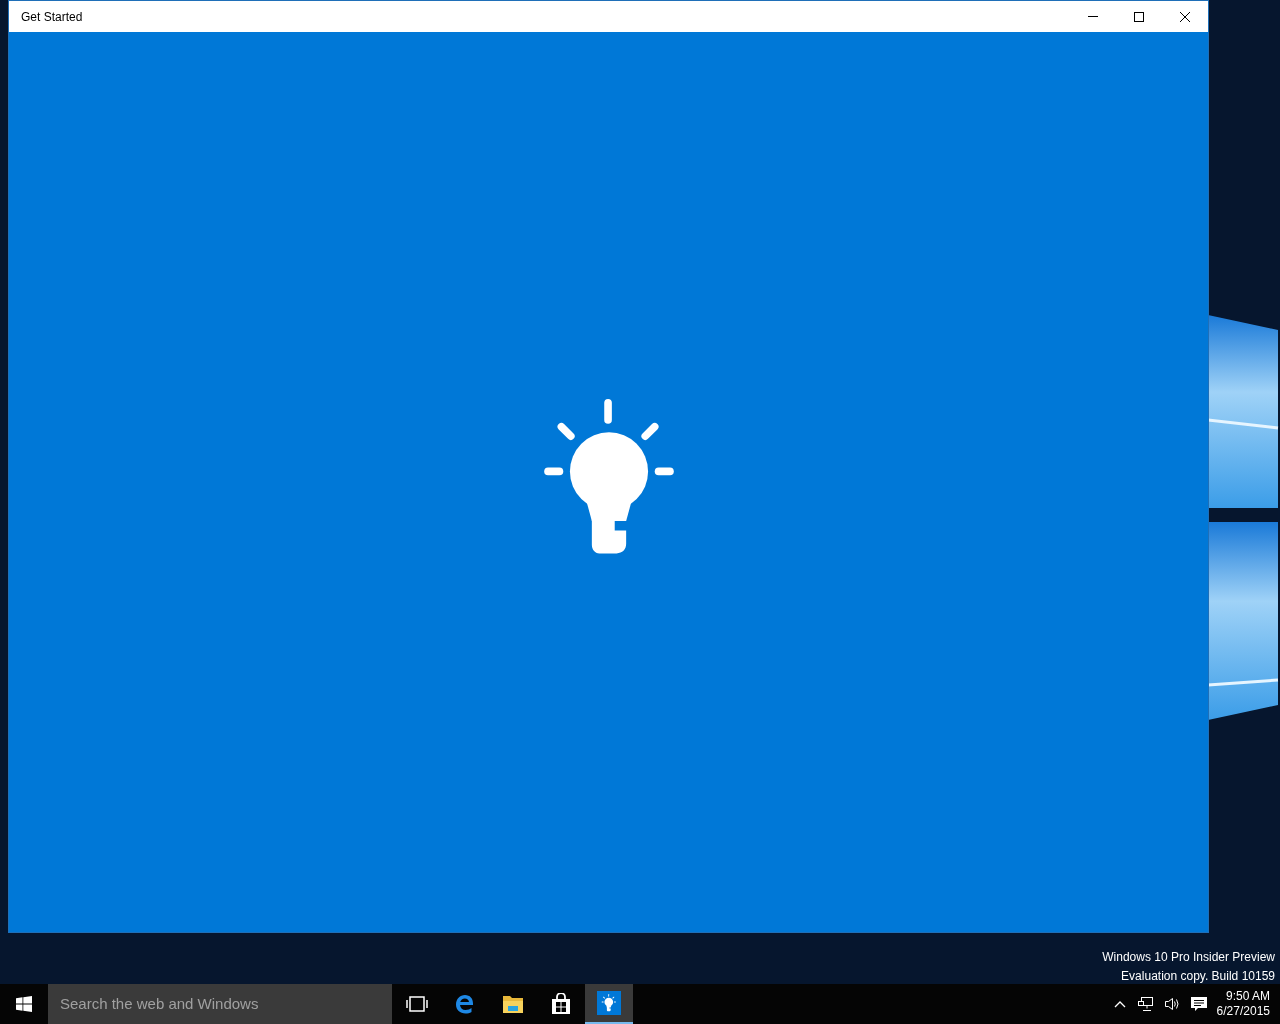 This screenshot has width=1280, height=1024. I want to click on build-watermark-text: Evaluation copy. Build 10159, so click(1198, 976).